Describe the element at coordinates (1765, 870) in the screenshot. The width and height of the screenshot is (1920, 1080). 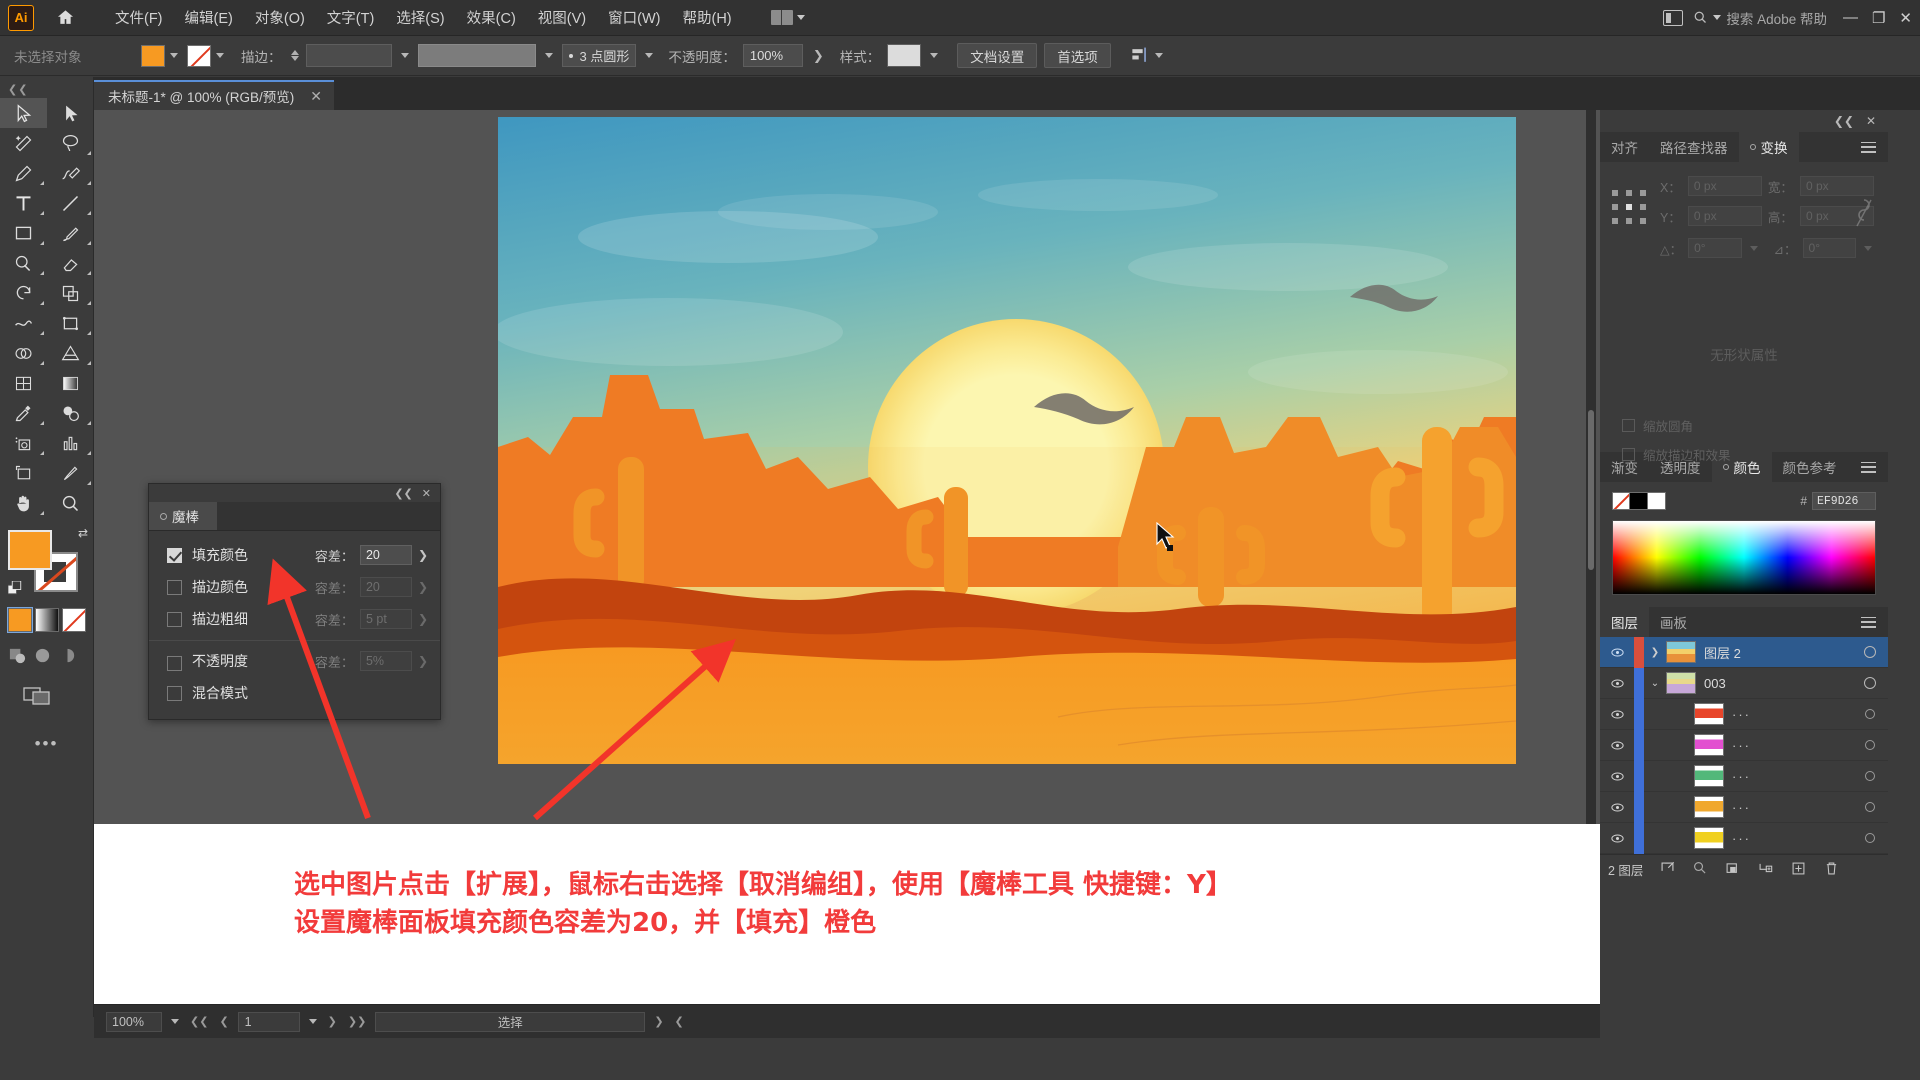
I see `create-sublayer-icon` at that location.